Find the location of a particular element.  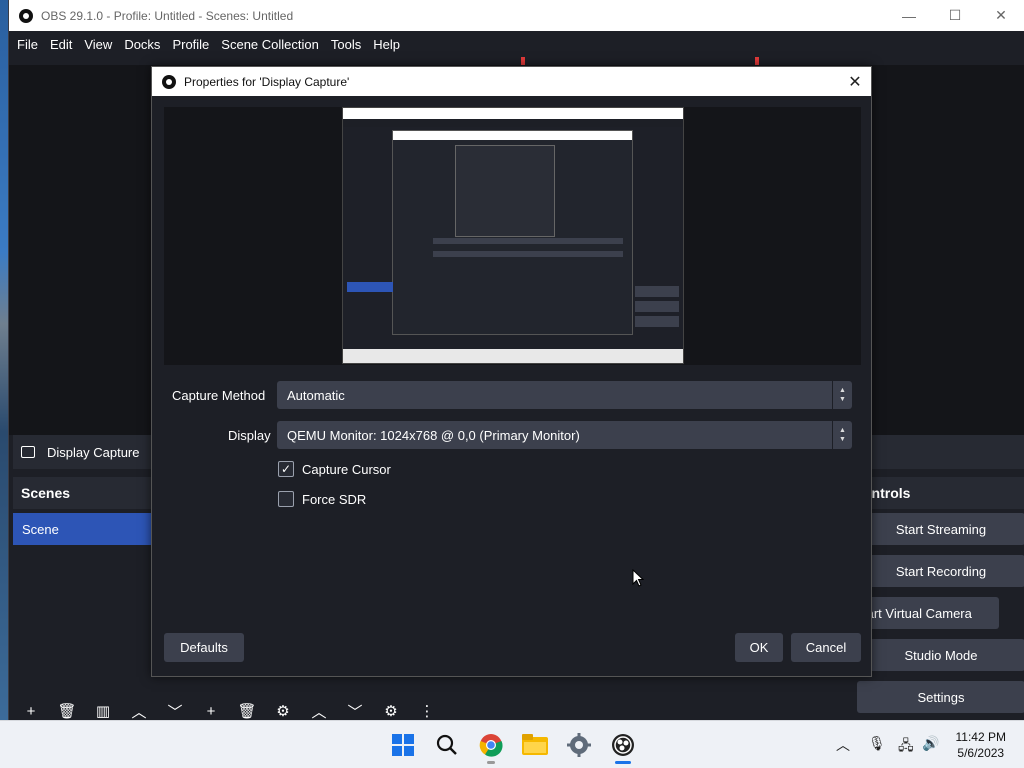

dialog-title-bar: Properties for 'Display Capture' ✕ is located at coordinates (511, 81).